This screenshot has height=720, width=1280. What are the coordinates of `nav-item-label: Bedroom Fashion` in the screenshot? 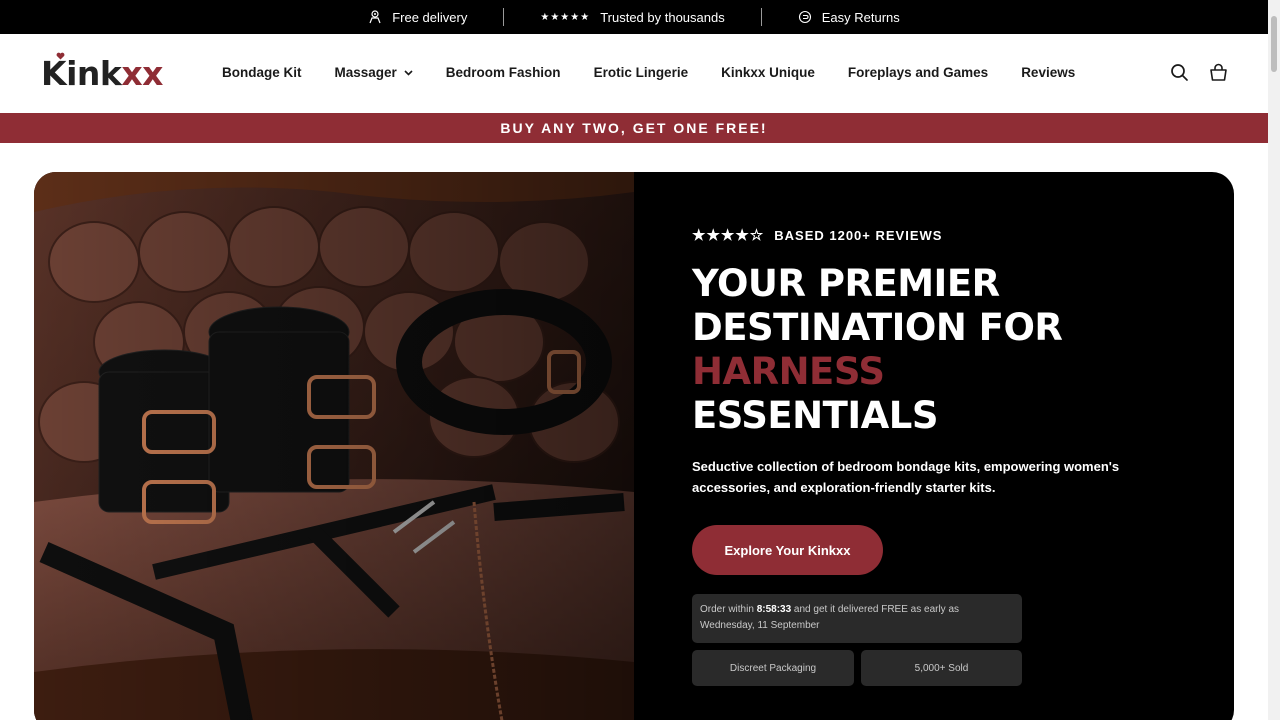 It's located at (503, 72).